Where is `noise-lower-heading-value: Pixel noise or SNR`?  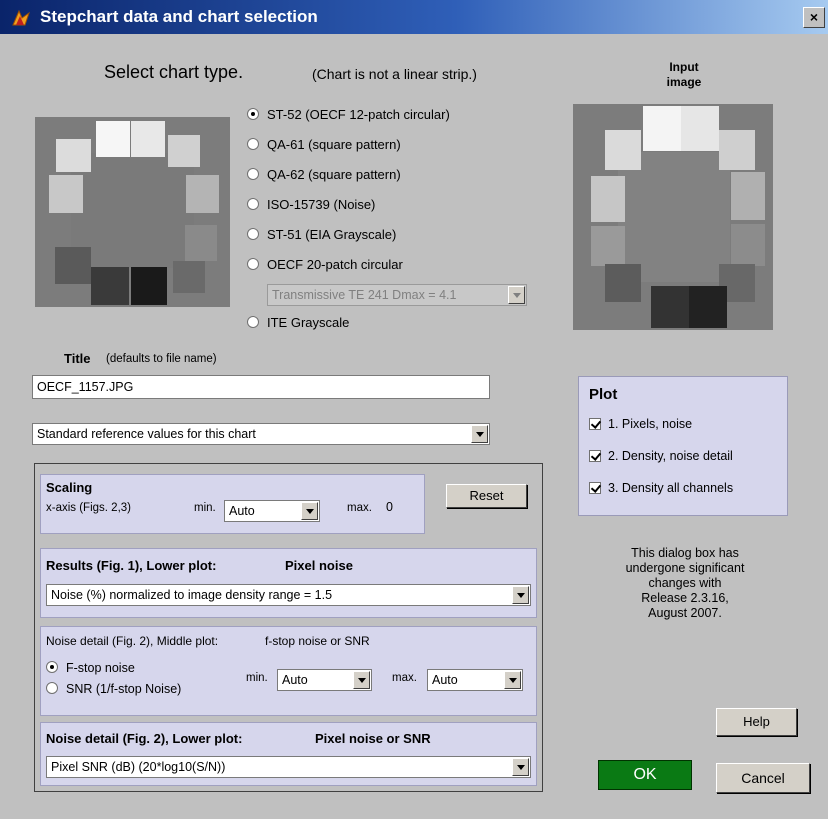
noise-lower-heading-value: Pixel noise or SNR is located at coordinates (373, 738).